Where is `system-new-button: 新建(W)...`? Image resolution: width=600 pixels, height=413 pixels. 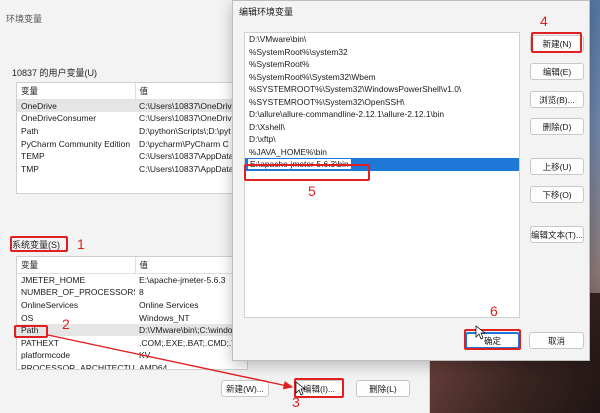
system-new-button: 新建(W)... is located at coordinates (245, 388).